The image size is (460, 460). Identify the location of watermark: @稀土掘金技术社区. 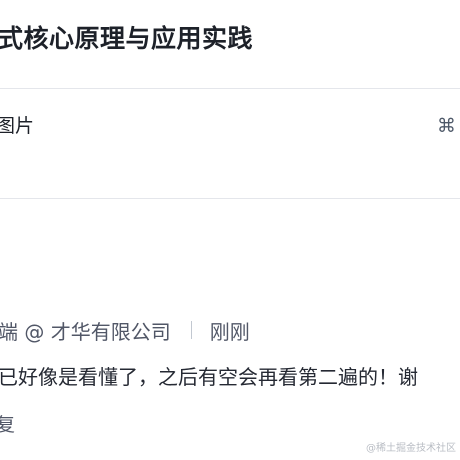
(411, 448).